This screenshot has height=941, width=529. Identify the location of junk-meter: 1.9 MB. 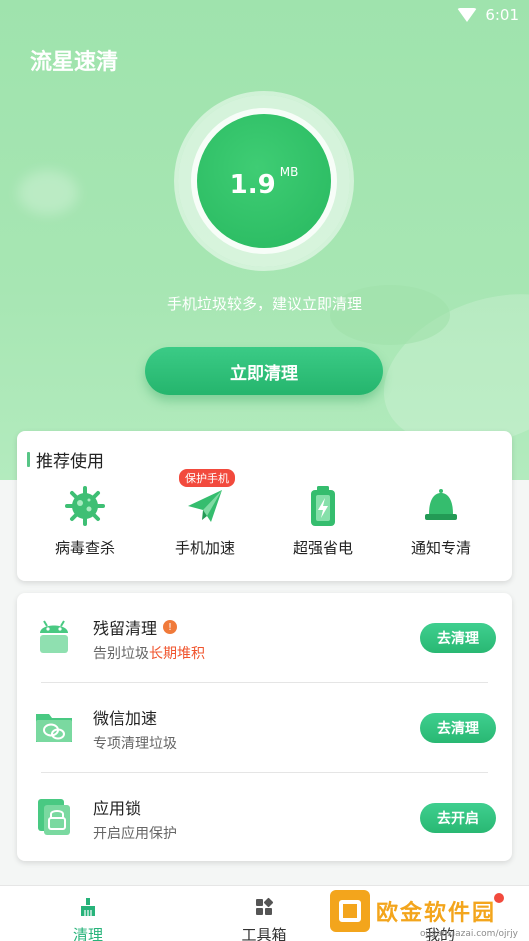
(264, 181).